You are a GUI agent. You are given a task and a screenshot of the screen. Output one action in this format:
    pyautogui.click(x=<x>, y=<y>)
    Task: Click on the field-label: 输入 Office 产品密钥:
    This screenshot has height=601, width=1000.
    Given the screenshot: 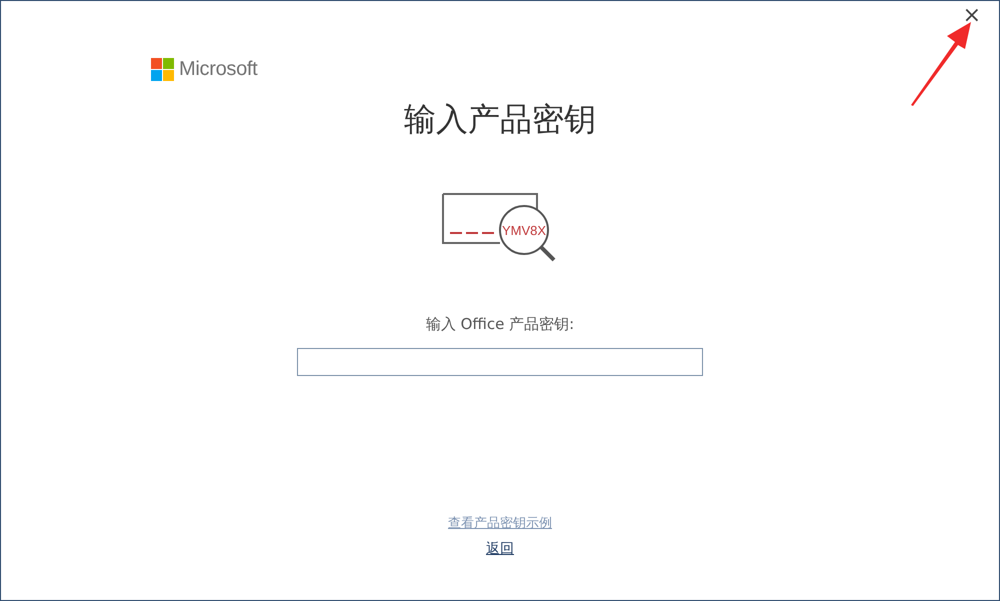 What is the action you would take?
    pyautogui.click(x=500, y=324)
    